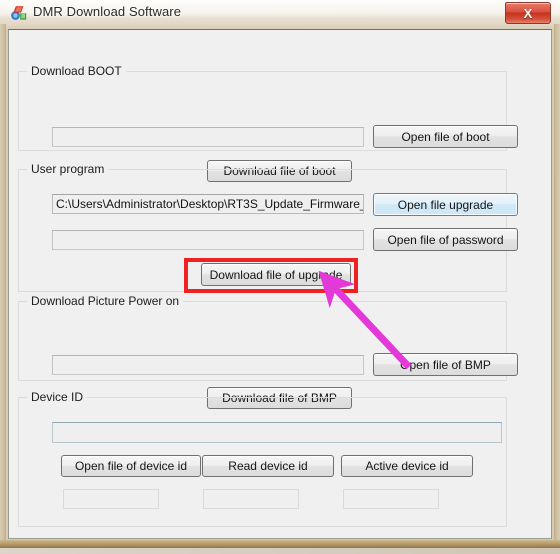  Describe the element at coordinates (208, 240) in the screenshot. I see `password-file-input` at that location.